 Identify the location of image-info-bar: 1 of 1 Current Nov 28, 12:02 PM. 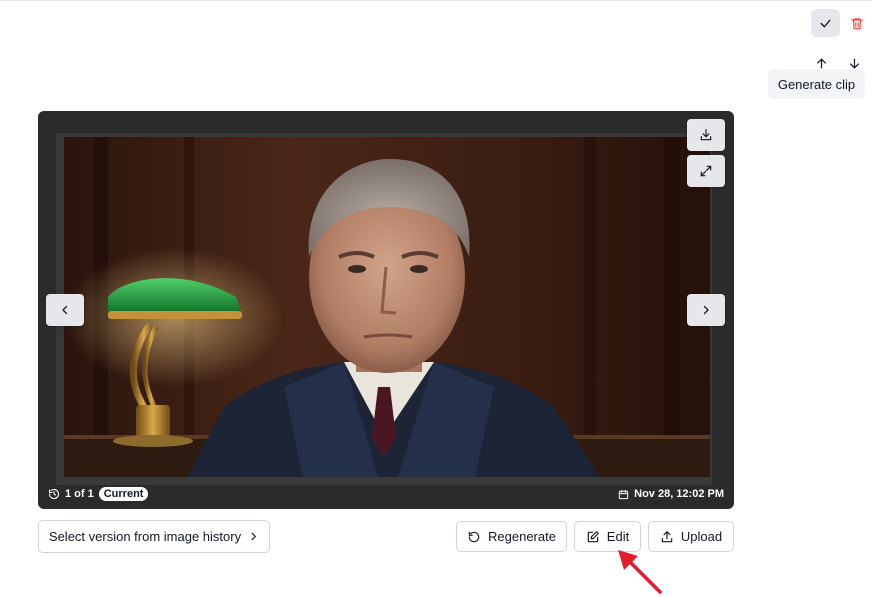
(386, 494).